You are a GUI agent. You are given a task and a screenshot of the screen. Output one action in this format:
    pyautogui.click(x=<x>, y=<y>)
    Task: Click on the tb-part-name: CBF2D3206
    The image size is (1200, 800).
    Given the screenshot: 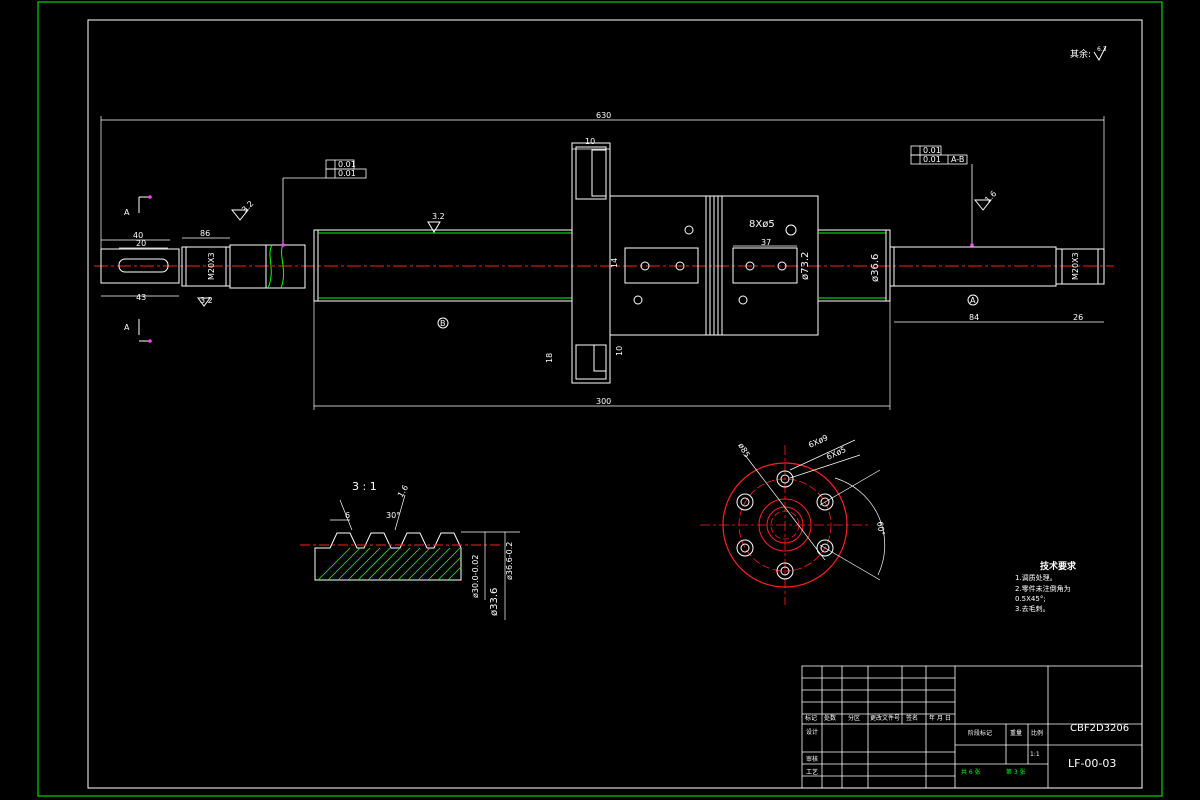 What is the action you would take?
    pyautogui.click(x=1099, y=728)
    